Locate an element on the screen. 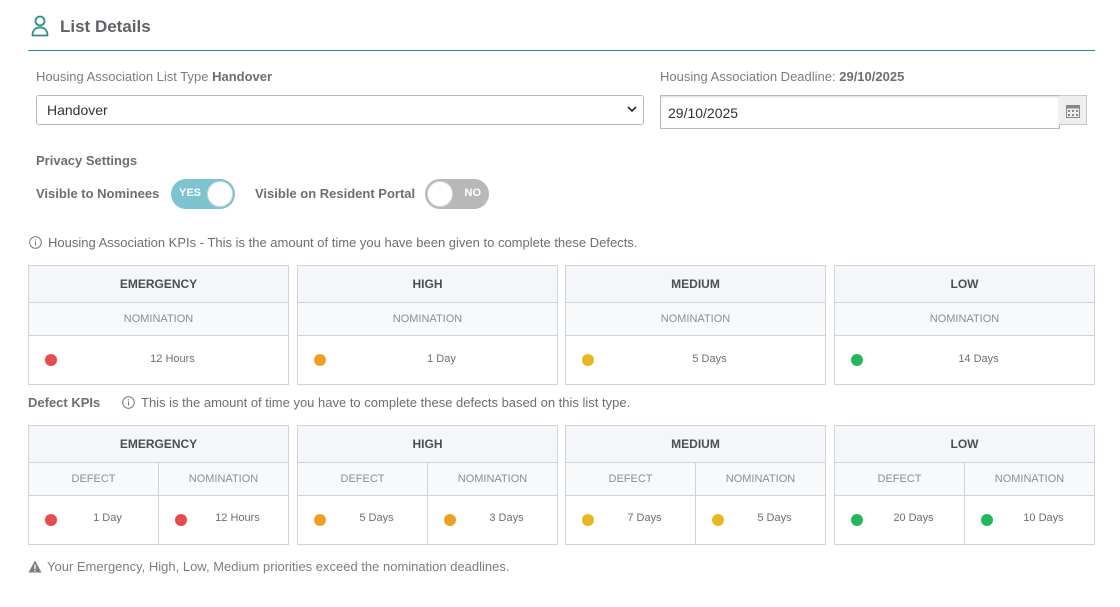 Image resolution: width=1120 pixels, height=607 pixels. ha-kpi-card-emergency: EMERGENCY NOMINATION 12 Hours is located at coordinates (158, 325).